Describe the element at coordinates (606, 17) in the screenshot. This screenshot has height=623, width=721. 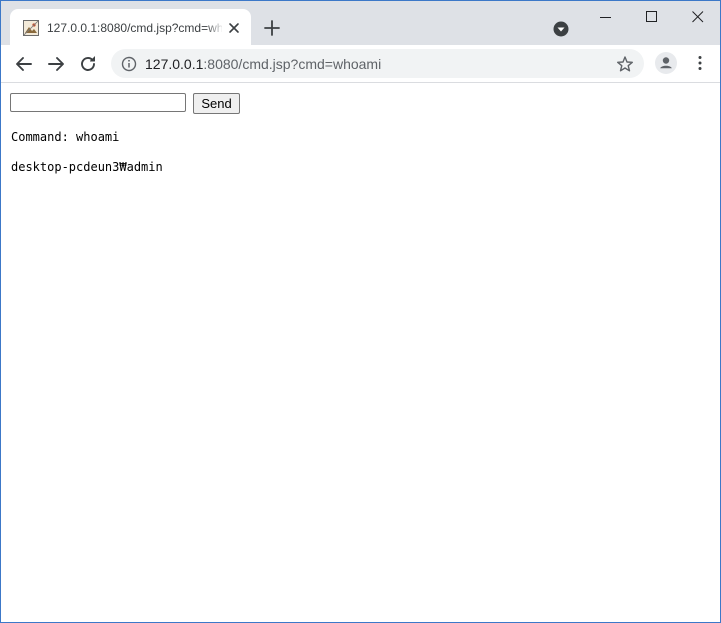
I see `window-minimize-button` at that location.